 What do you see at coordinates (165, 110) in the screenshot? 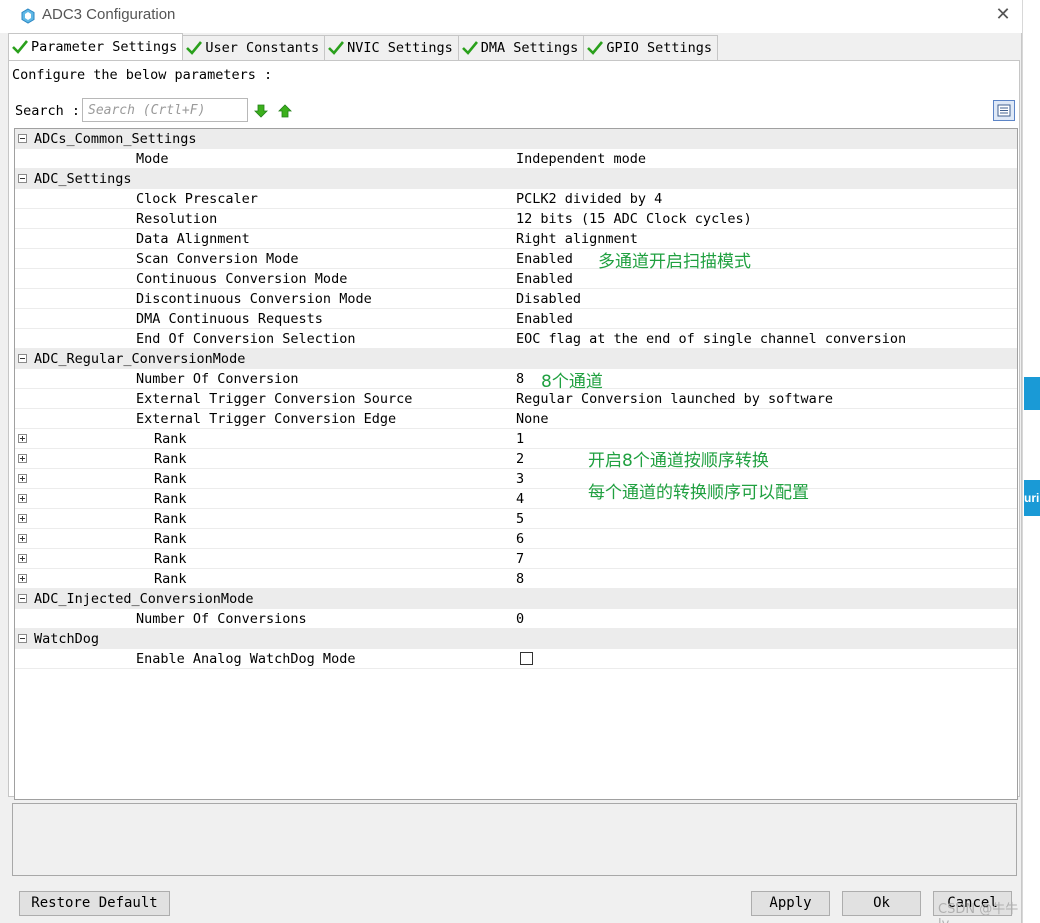
I see `search-input` at bounding box center [165, 110].